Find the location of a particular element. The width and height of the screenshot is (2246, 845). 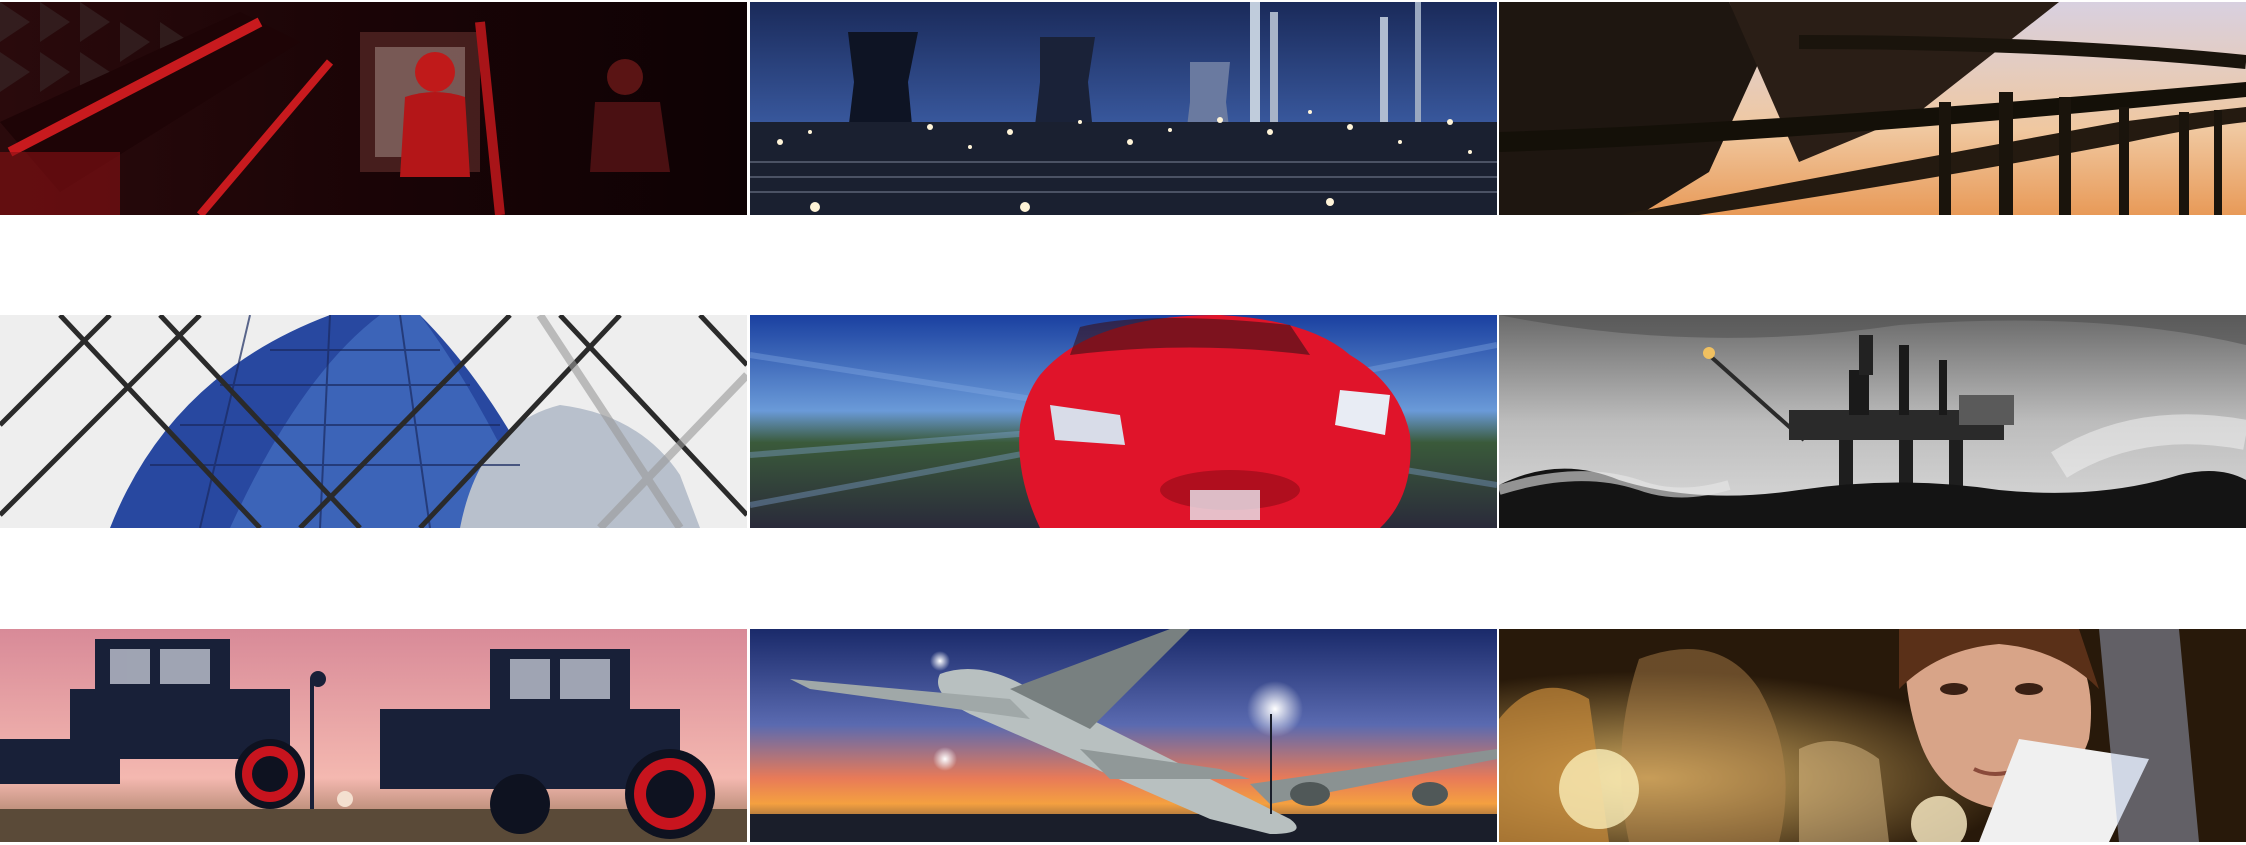

photo-crash-test-dummy is located at coordinates (373, 108).